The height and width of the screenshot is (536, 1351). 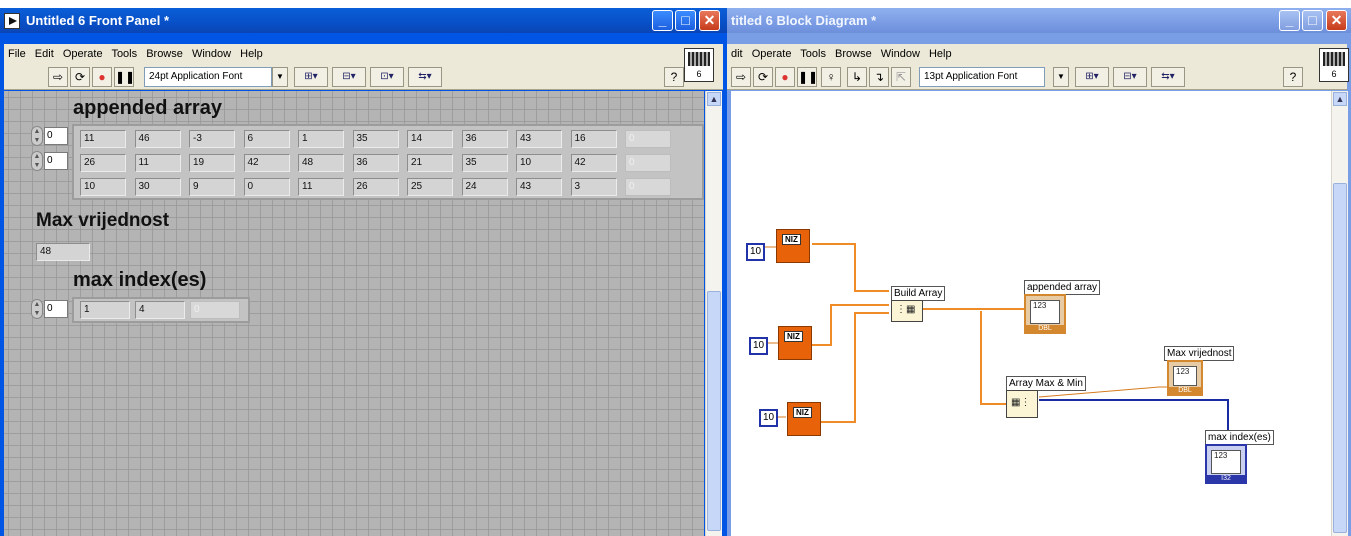 I want to click on build-array-icon: ⋮▦, so click(x=906, y=309).